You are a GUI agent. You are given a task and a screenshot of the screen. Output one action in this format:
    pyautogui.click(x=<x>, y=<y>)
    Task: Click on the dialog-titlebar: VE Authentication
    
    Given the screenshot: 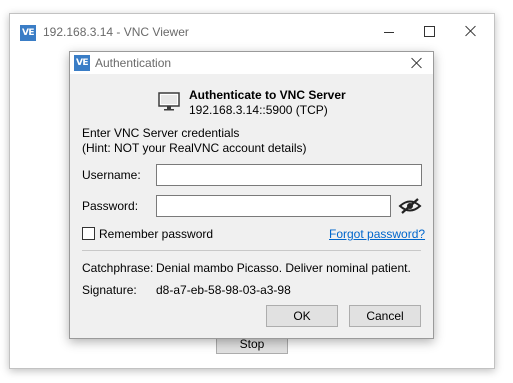 What is the action you would take?
    pyautogui.click(x=251, y=63)
    